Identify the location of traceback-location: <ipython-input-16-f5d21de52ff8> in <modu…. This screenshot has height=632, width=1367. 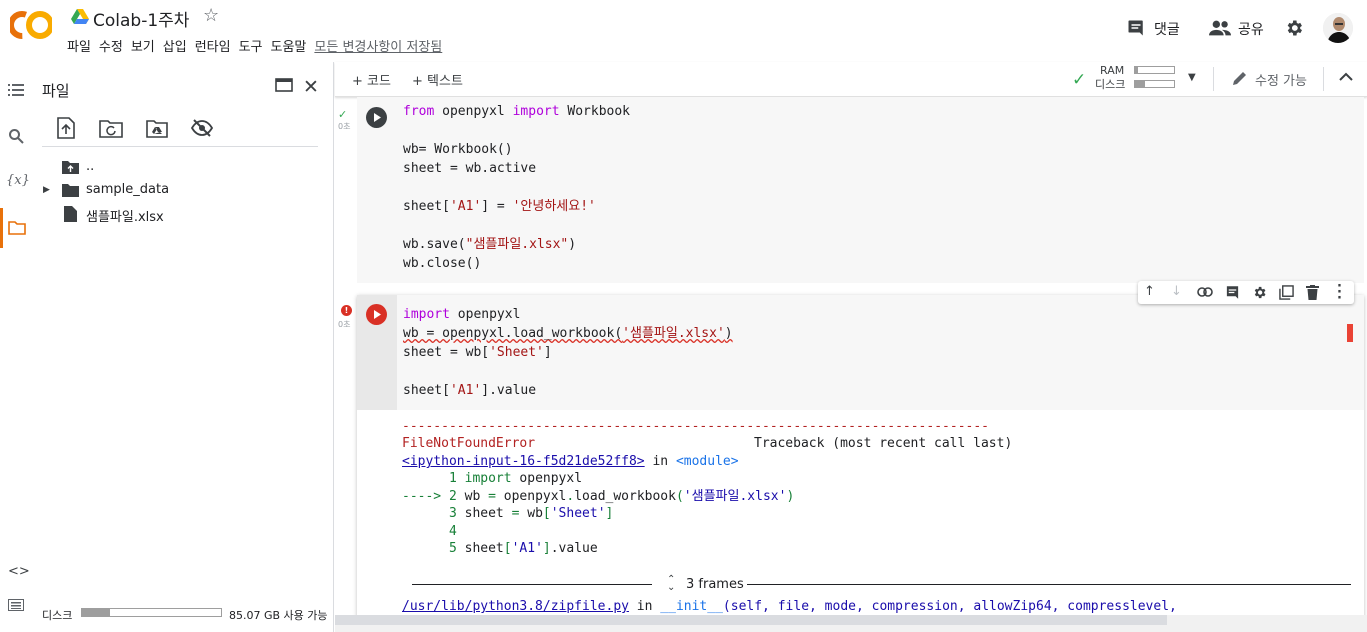
(570, 462).